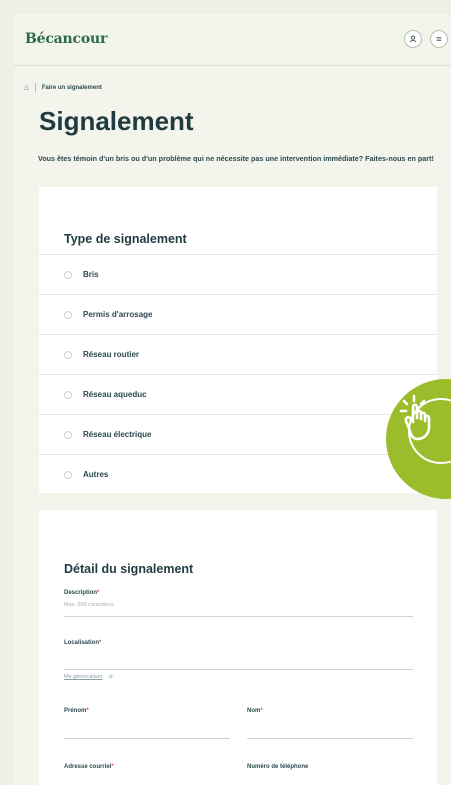 This screenshot has width=451, height=785. I want to click on description-placeholder: Max. 500 caractères, so click(89, 605).